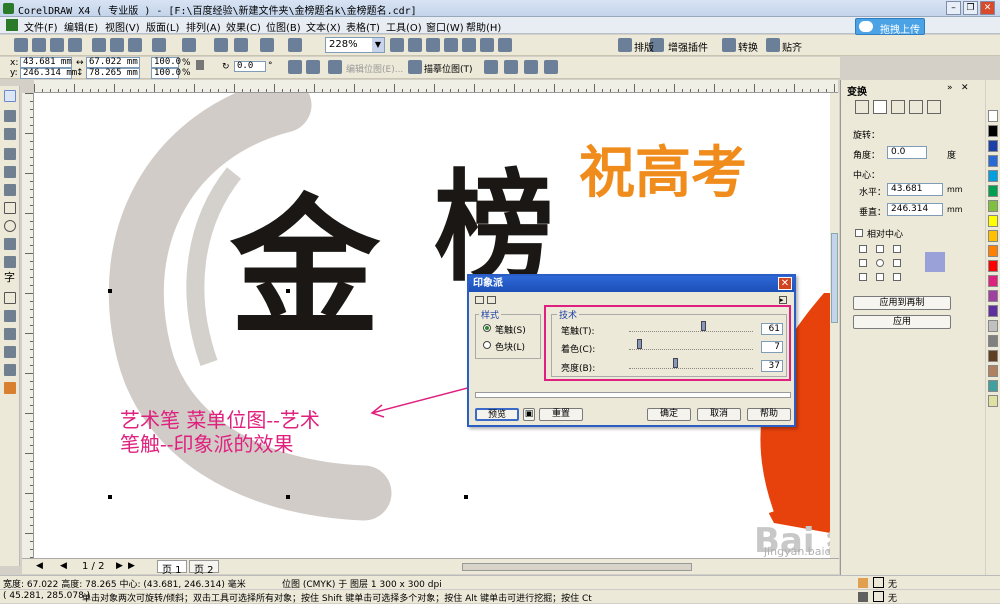 The image size is (1000, 604). I want to click on y-position-field: 246.314 mm, so click(48, 73).